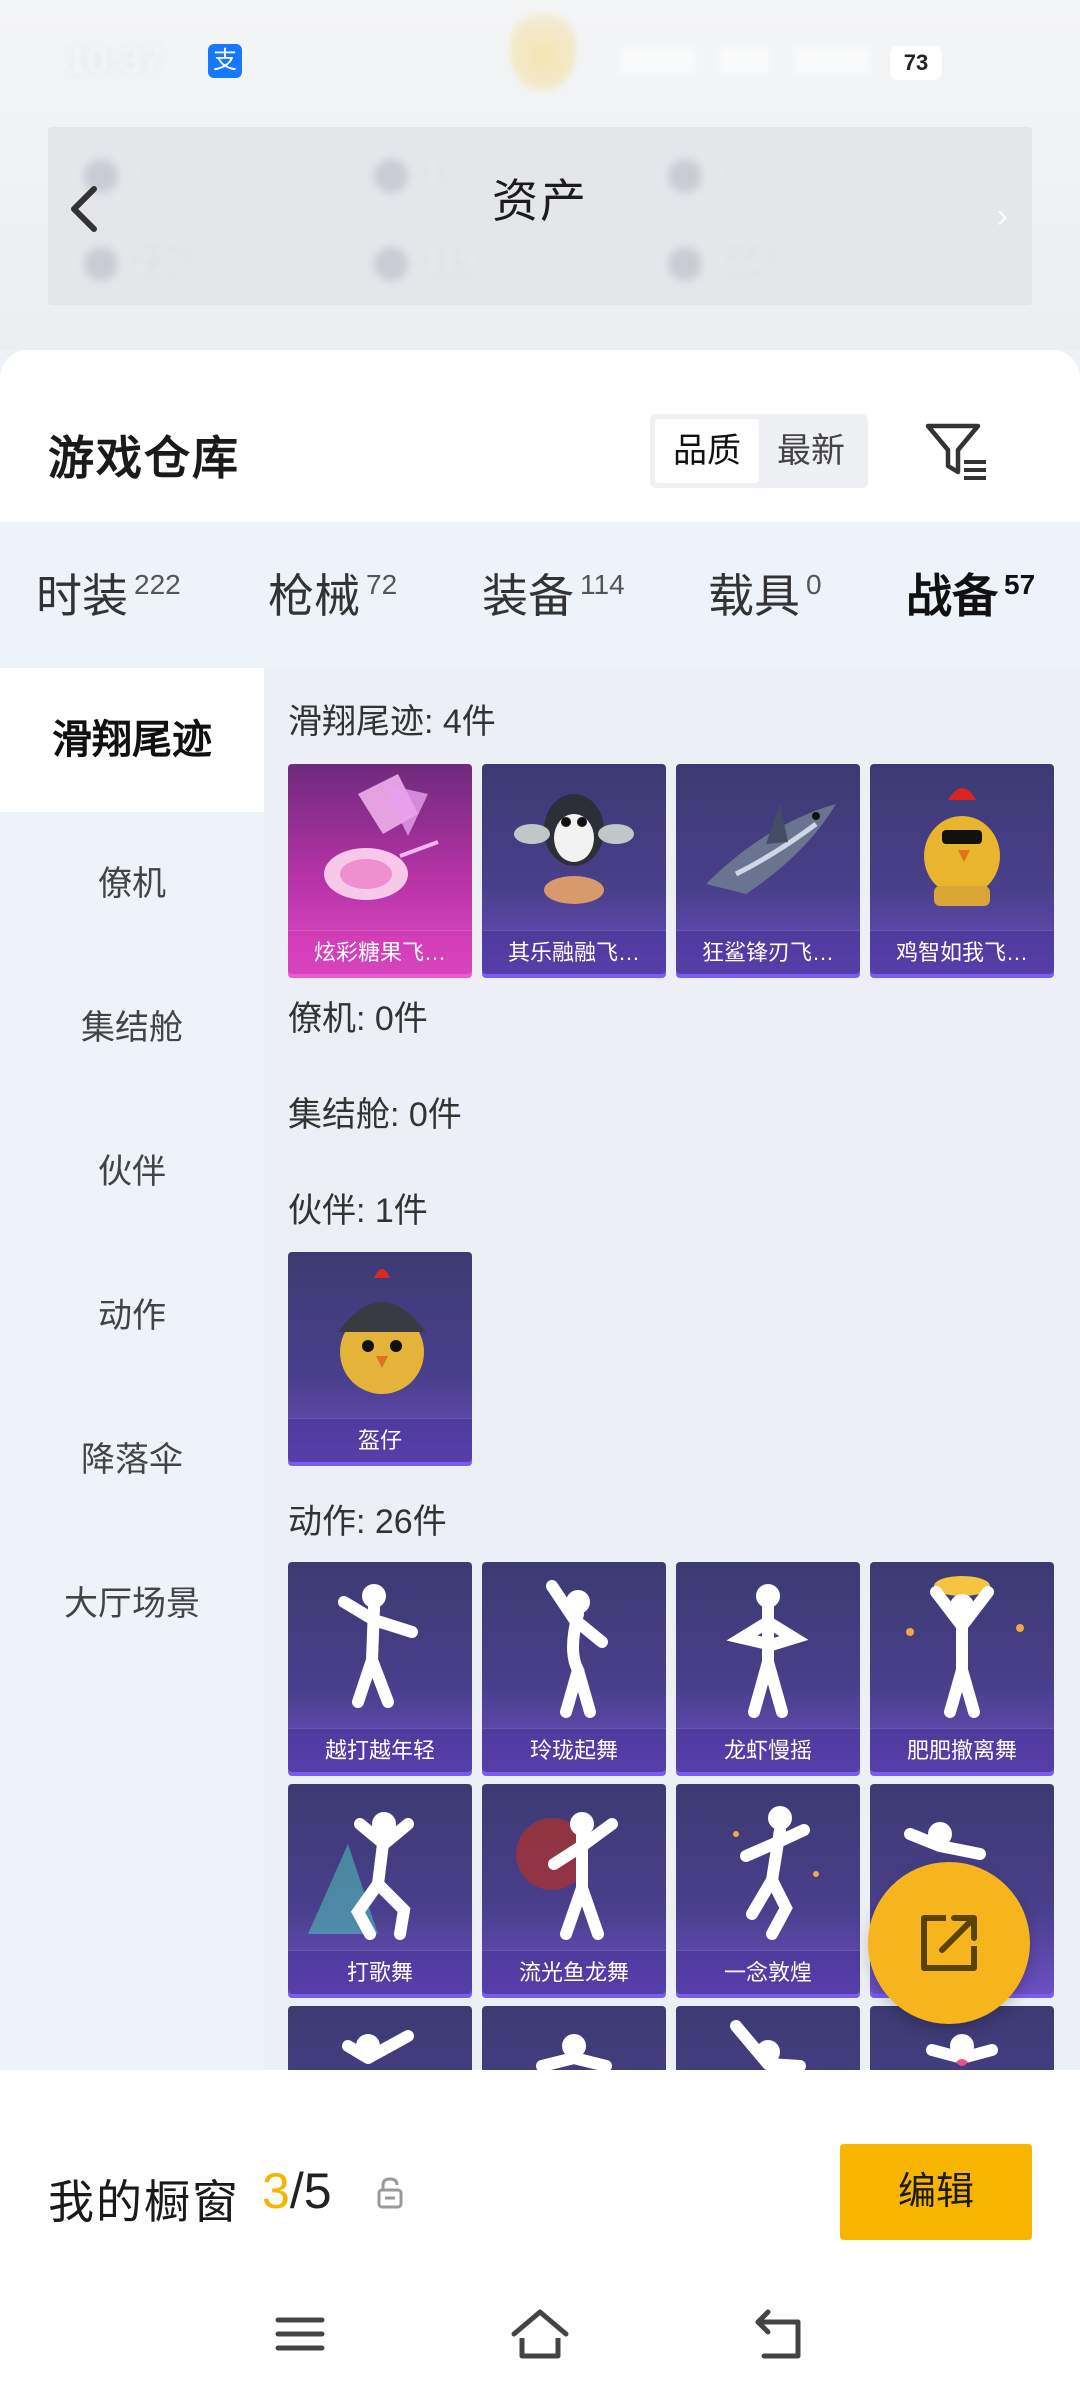 The width and height of the screenshot is (1080, 2400). What do you see at coordinates (135, 262) in the screenshot?
I see `asset-value-4: 236` at bounding box center [135, 262].